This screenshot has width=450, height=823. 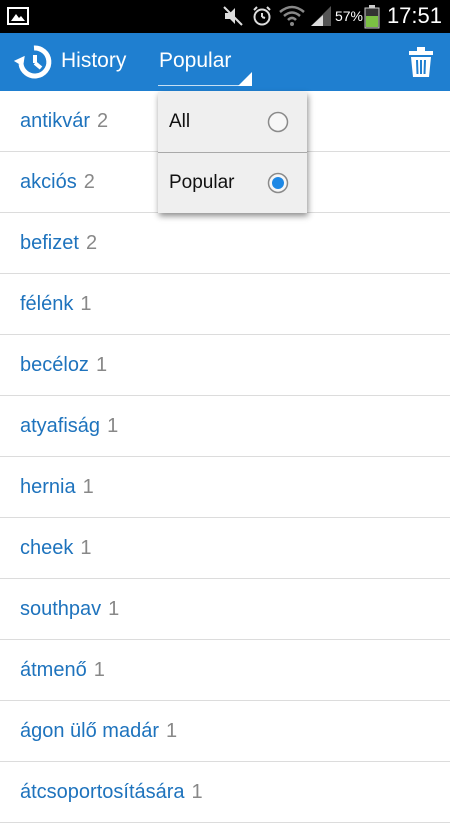 I want to click on list-item: atyafiság 1, so click(x=225, y=426).